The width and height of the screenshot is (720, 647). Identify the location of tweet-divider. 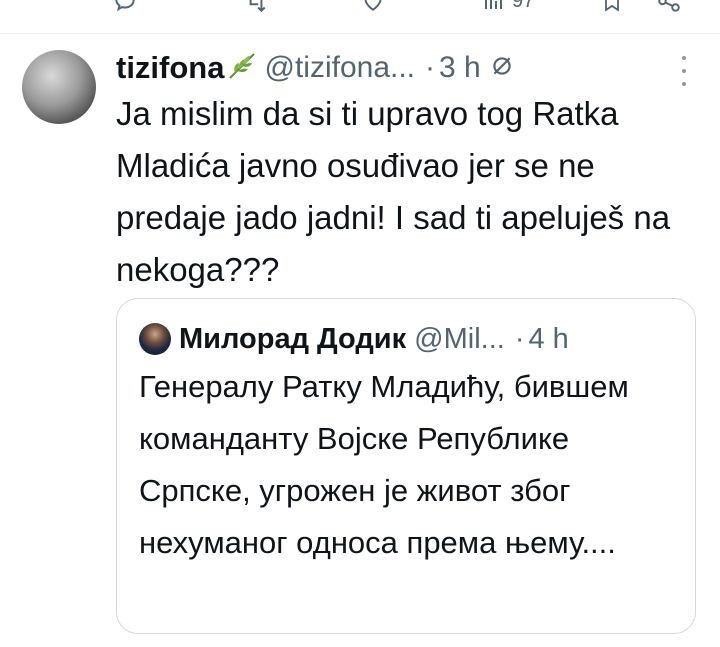
(360, 33).